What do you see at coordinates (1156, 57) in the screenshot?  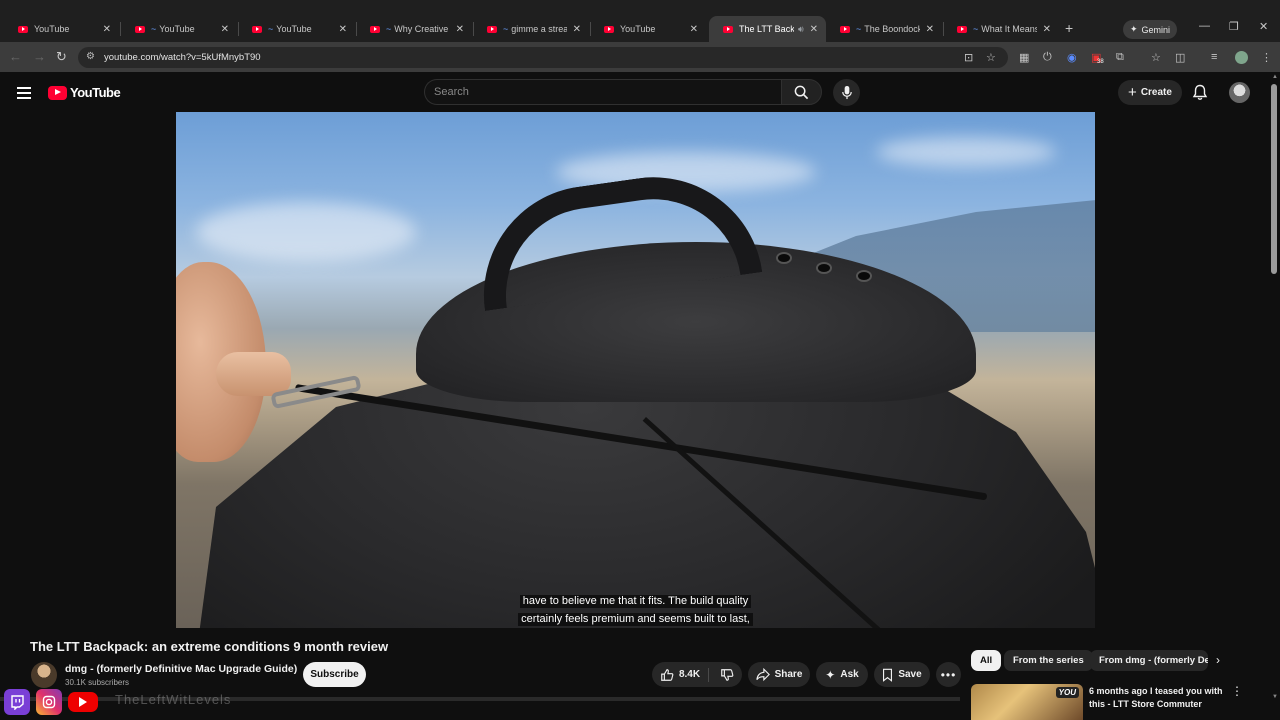 I see `bookmarks-icon: ☆` at bounding box center [1156, 57].